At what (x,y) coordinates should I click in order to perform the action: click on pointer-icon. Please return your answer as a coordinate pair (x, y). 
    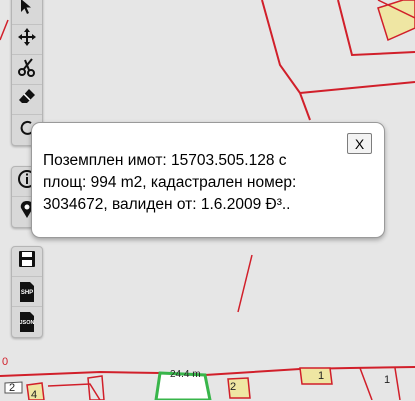
    Looking at the image, I should click on (27, 10).